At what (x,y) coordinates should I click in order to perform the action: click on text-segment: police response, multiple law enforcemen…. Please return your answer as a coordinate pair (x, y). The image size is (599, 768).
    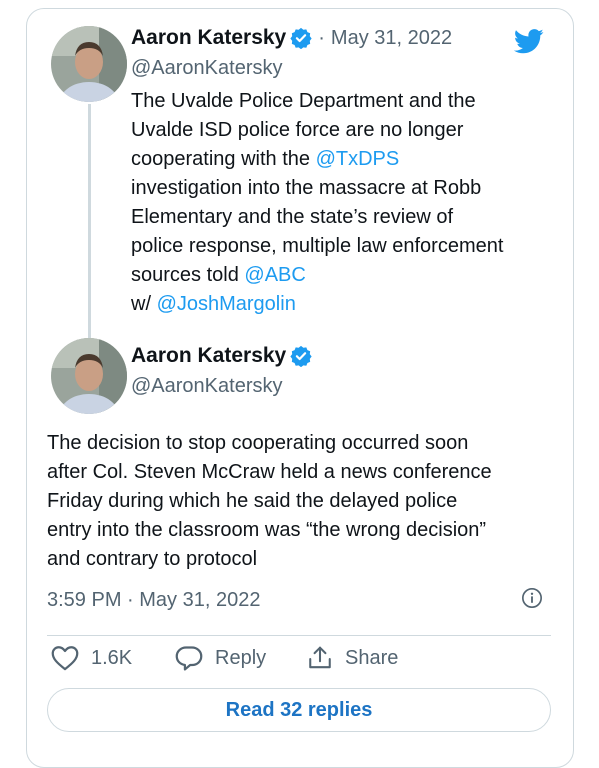
    Looking at the image, I should click on (317, 246).